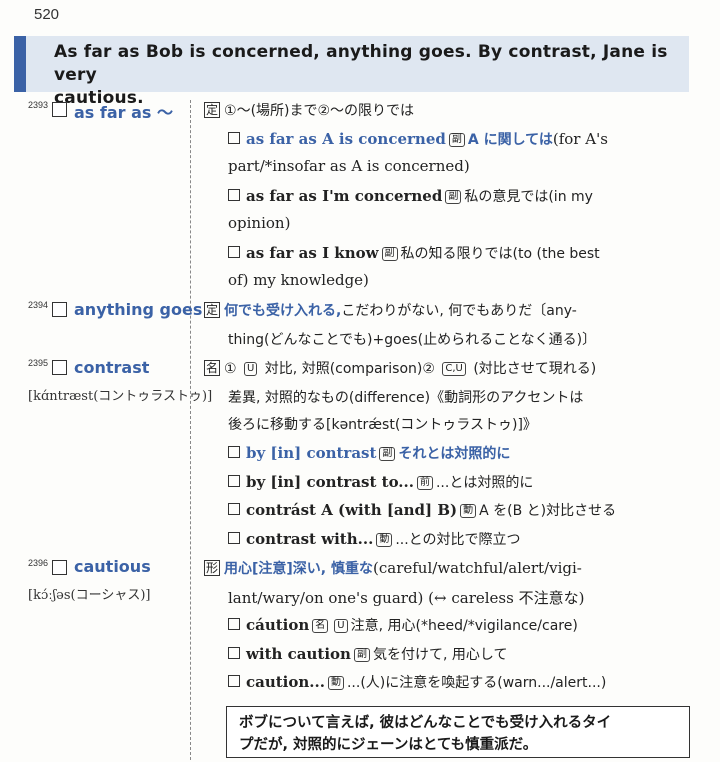 The width and height of the screenshot is (720, 762). I want to click on column-divider, so click(190, 430).